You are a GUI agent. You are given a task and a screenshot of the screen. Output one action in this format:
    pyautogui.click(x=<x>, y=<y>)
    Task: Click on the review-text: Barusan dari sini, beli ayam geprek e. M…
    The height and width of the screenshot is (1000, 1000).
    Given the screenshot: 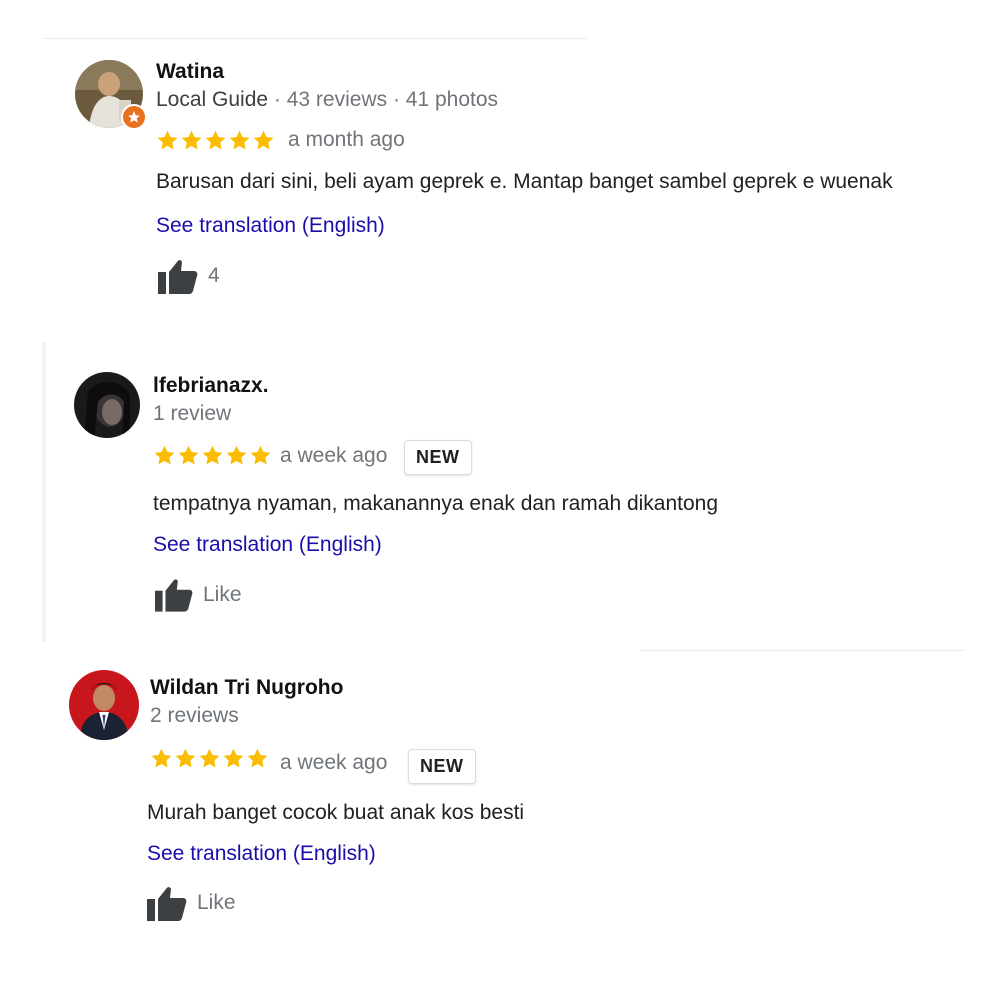 What is the action you would take?
    pyautogui.click(x=524, y=181)
    